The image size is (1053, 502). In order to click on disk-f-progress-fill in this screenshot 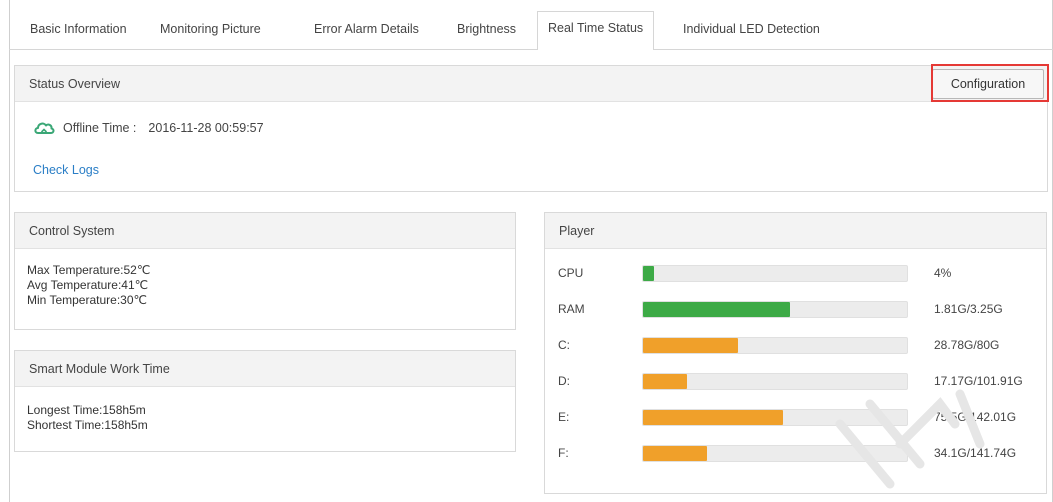, I will do `click(675, 453)`.